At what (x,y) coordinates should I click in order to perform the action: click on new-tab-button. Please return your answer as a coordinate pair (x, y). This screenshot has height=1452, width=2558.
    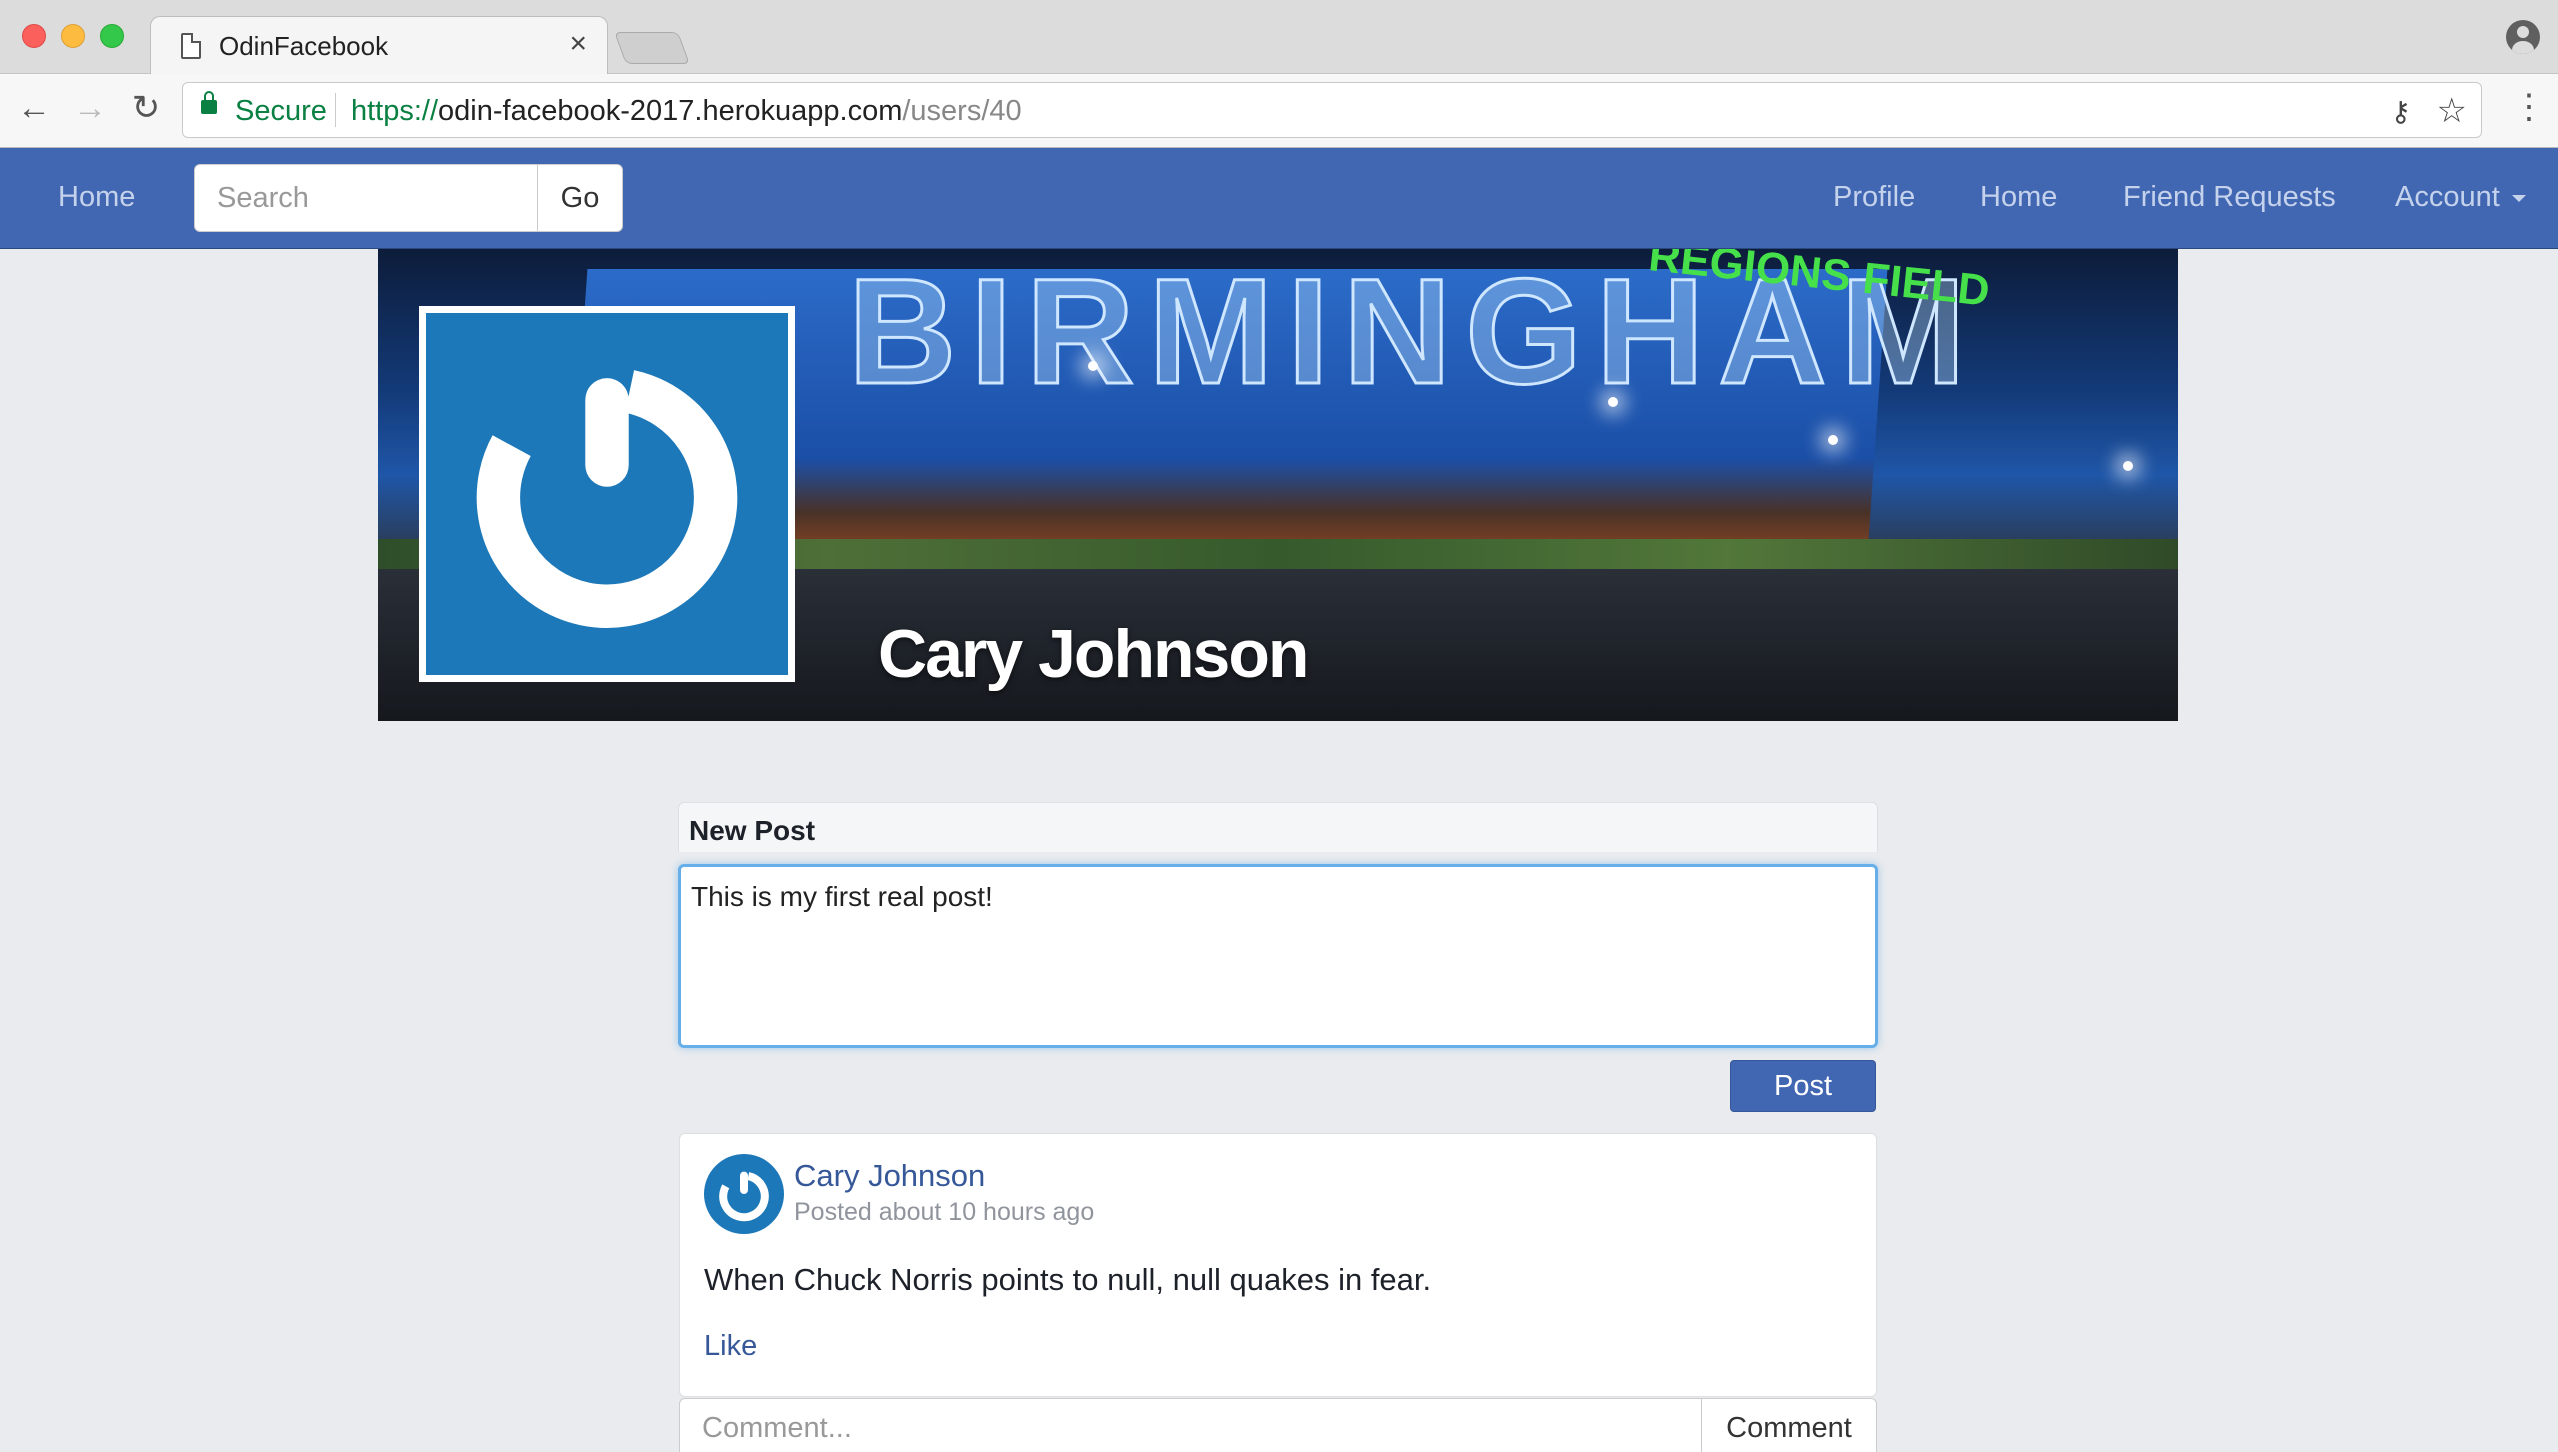
    Looking at the image, I should click on (652, 48).